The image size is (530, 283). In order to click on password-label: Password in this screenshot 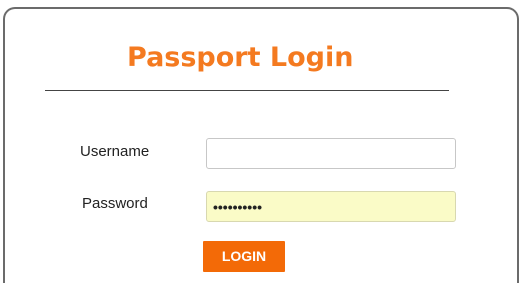, I will do `click(115, 203)`.